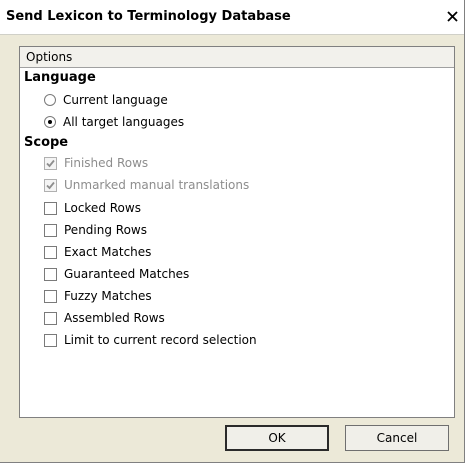  I want to click on radio-label: All target languages, so click(124, 122).